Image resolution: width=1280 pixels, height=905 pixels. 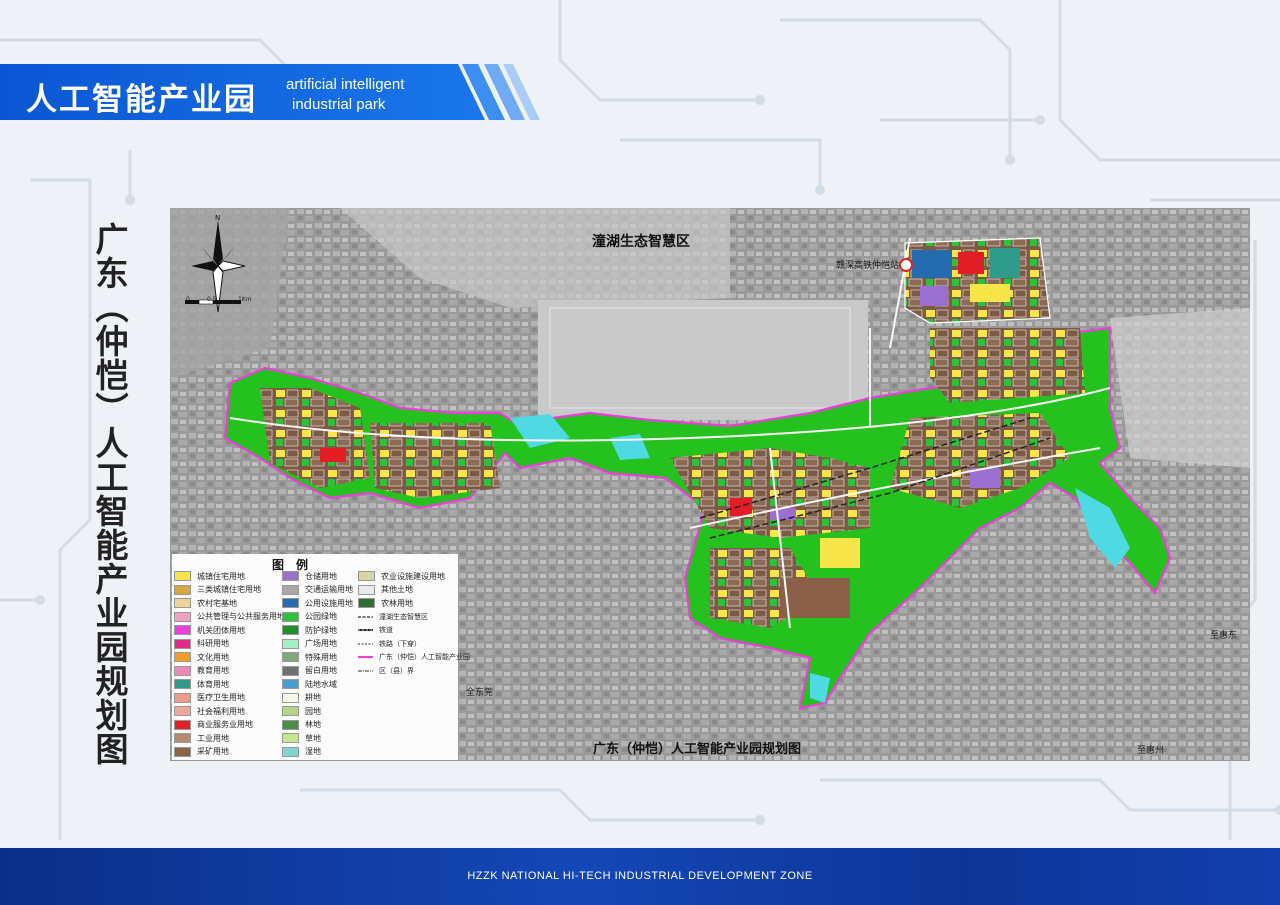 I want to click on legend-label: 公园绿地, so click(x=321, y=616).